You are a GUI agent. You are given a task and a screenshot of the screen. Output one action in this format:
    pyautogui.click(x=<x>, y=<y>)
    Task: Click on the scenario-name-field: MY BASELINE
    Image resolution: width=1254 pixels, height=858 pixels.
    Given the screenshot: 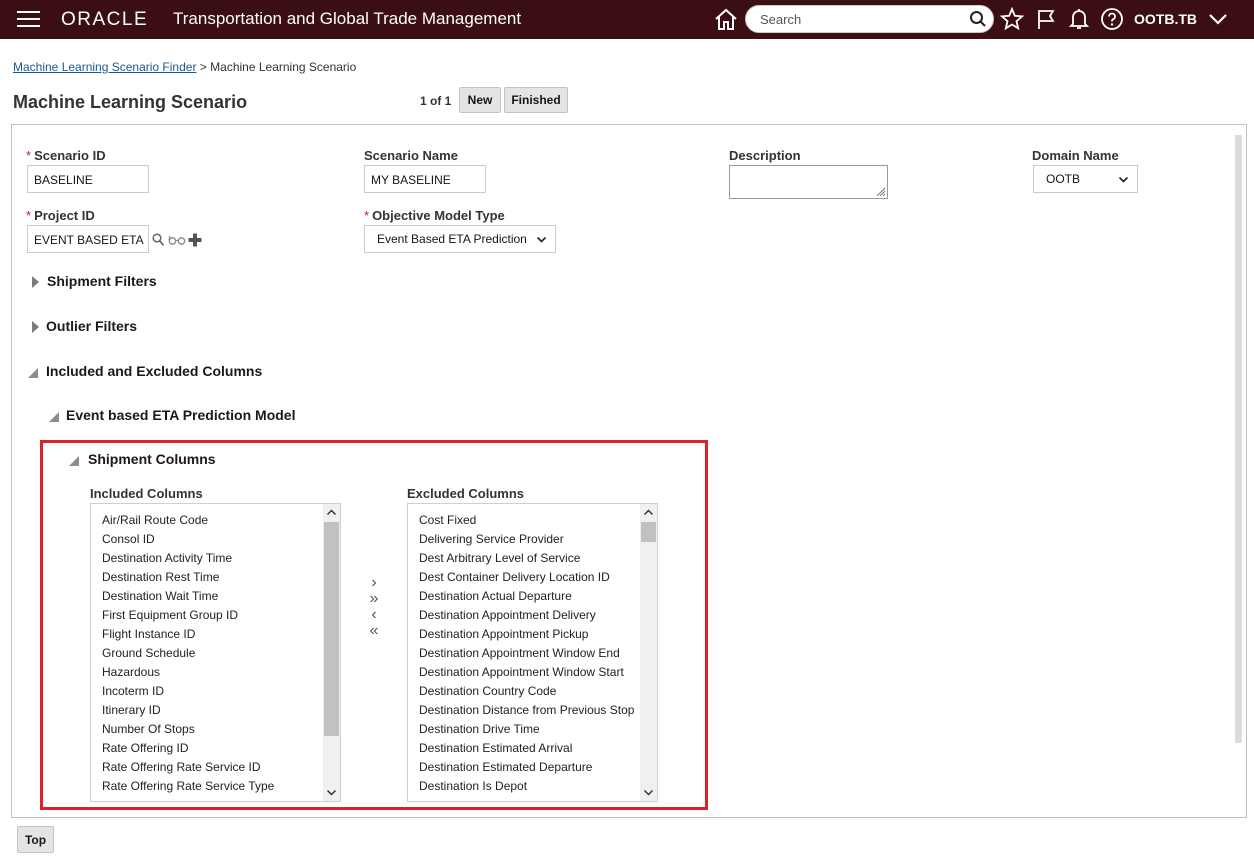 What is the action you would take?
    pyautogui.click(x=425, y=179)
    